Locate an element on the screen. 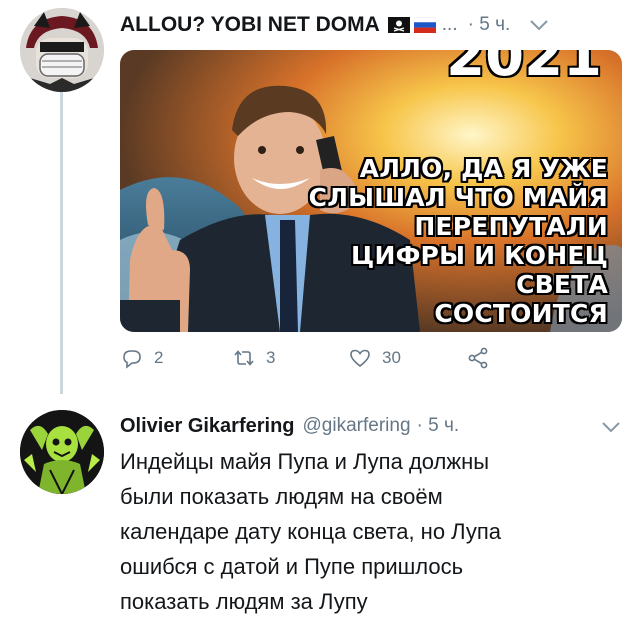  tweet-header: Olivier Gikarfering @gikarfering · 5 ч. is located at coordinates (289, 426).